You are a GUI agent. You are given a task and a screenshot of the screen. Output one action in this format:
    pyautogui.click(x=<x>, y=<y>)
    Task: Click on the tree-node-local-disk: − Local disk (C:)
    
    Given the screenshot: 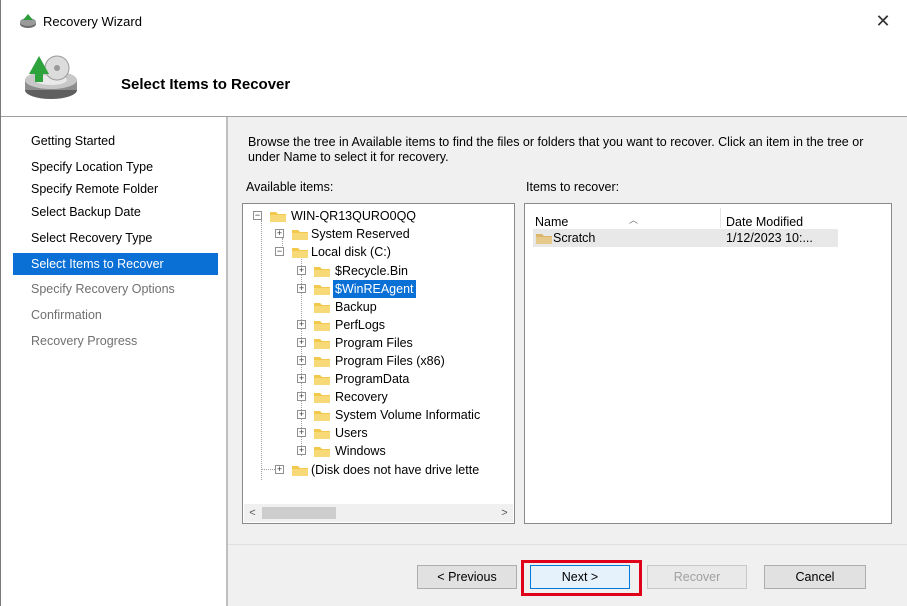 What is the action you would take?
    pyautogui.click(x=394, y=252)
    